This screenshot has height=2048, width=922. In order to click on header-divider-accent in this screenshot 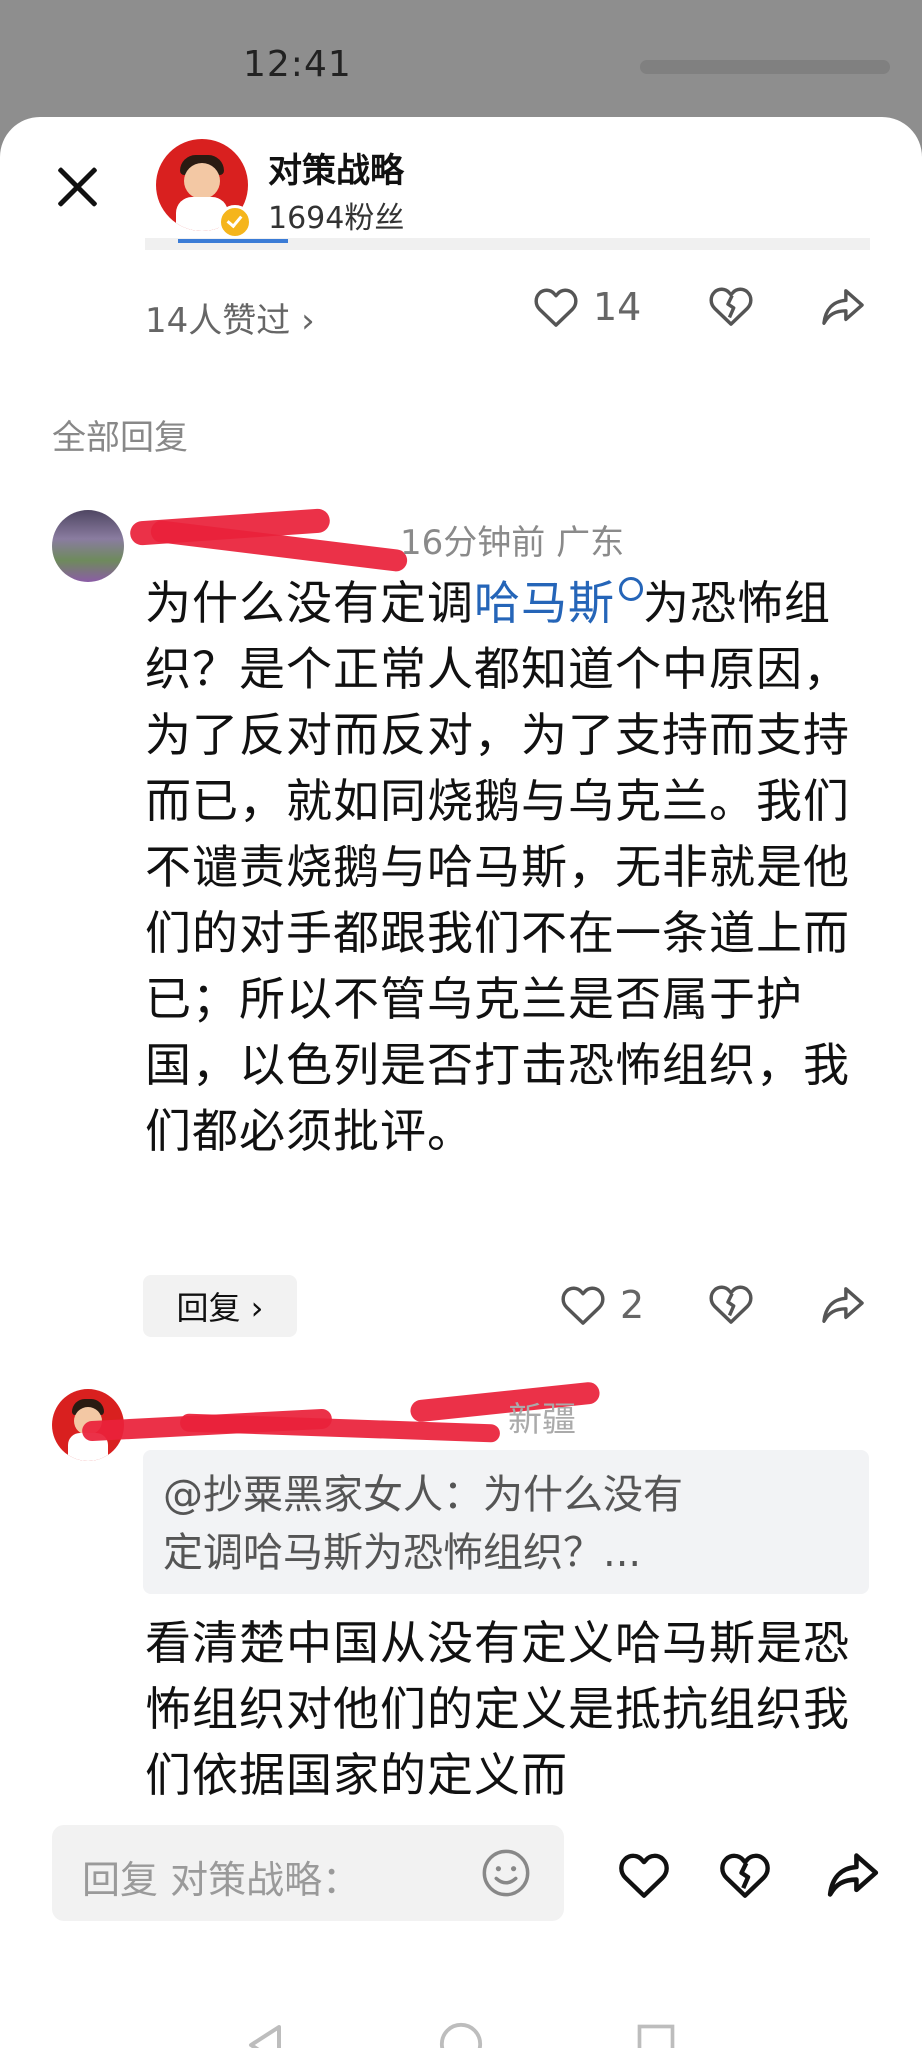, I will do `click(233, 241)`.